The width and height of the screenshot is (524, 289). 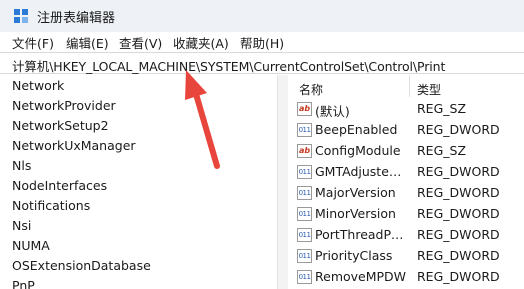 What do you see at coordinates (60, 125) in the screenshot?
I see `tree-item-networksetup2: NetworkSetup2` at bounding box center [60, 125].